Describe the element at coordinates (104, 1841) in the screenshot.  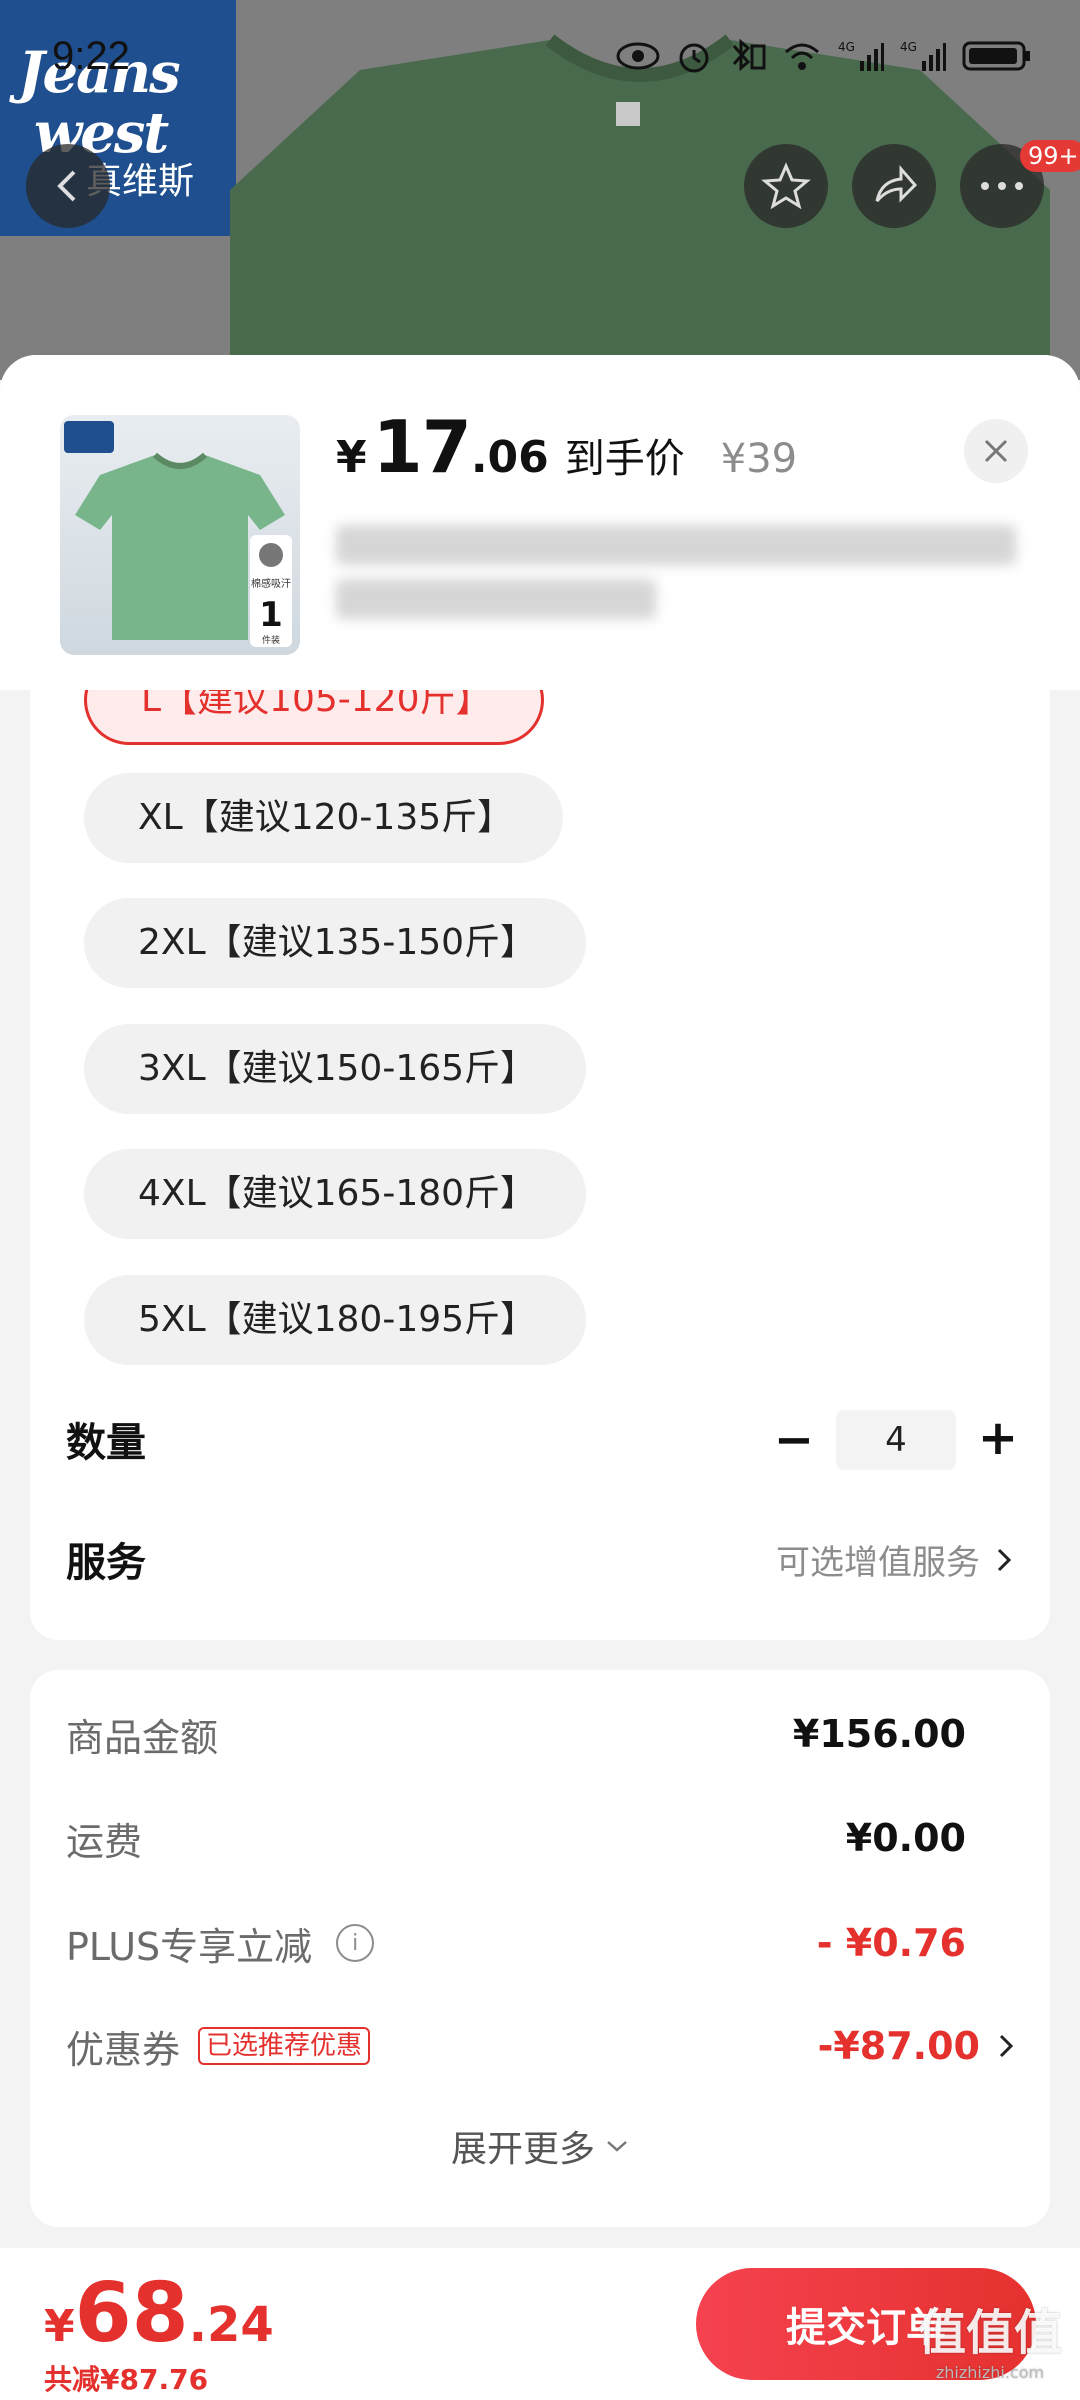
I see `shipping-label: 运费` at that location.